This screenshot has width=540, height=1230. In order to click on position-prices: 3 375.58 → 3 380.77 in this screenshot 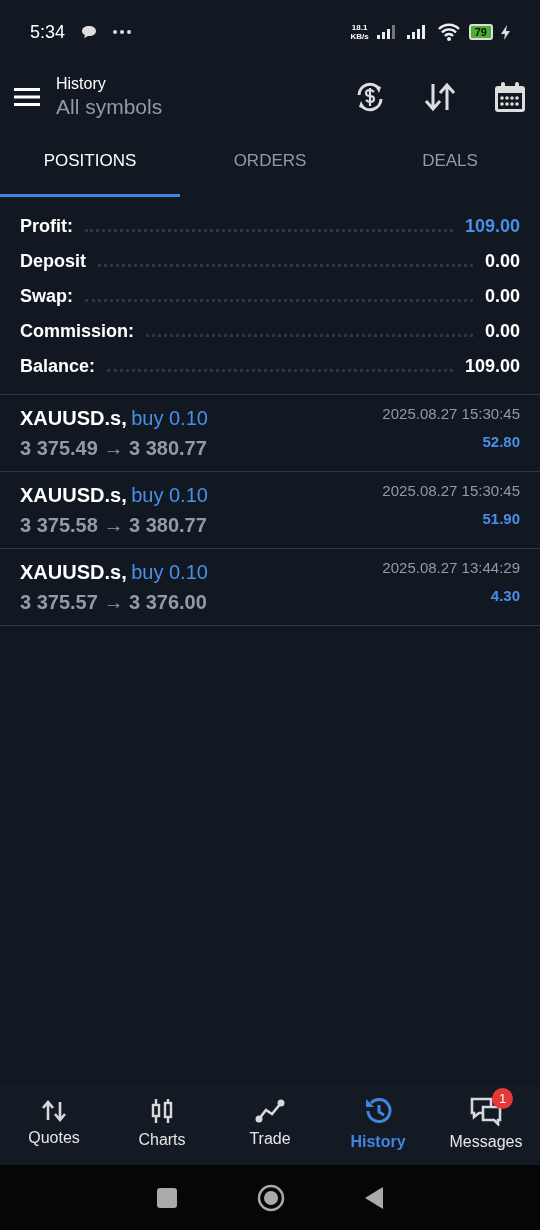, I will do `click(114, 525)`.